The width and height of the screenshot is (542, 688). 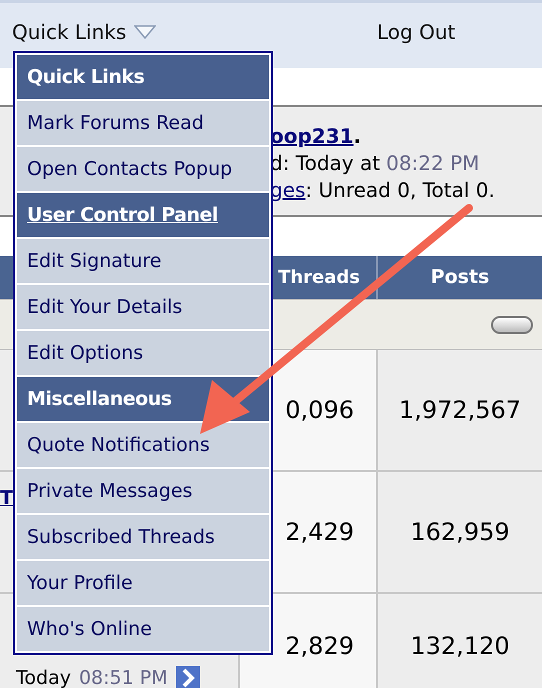 I want to click on welcome-text: ., so click(x=358, y=136).